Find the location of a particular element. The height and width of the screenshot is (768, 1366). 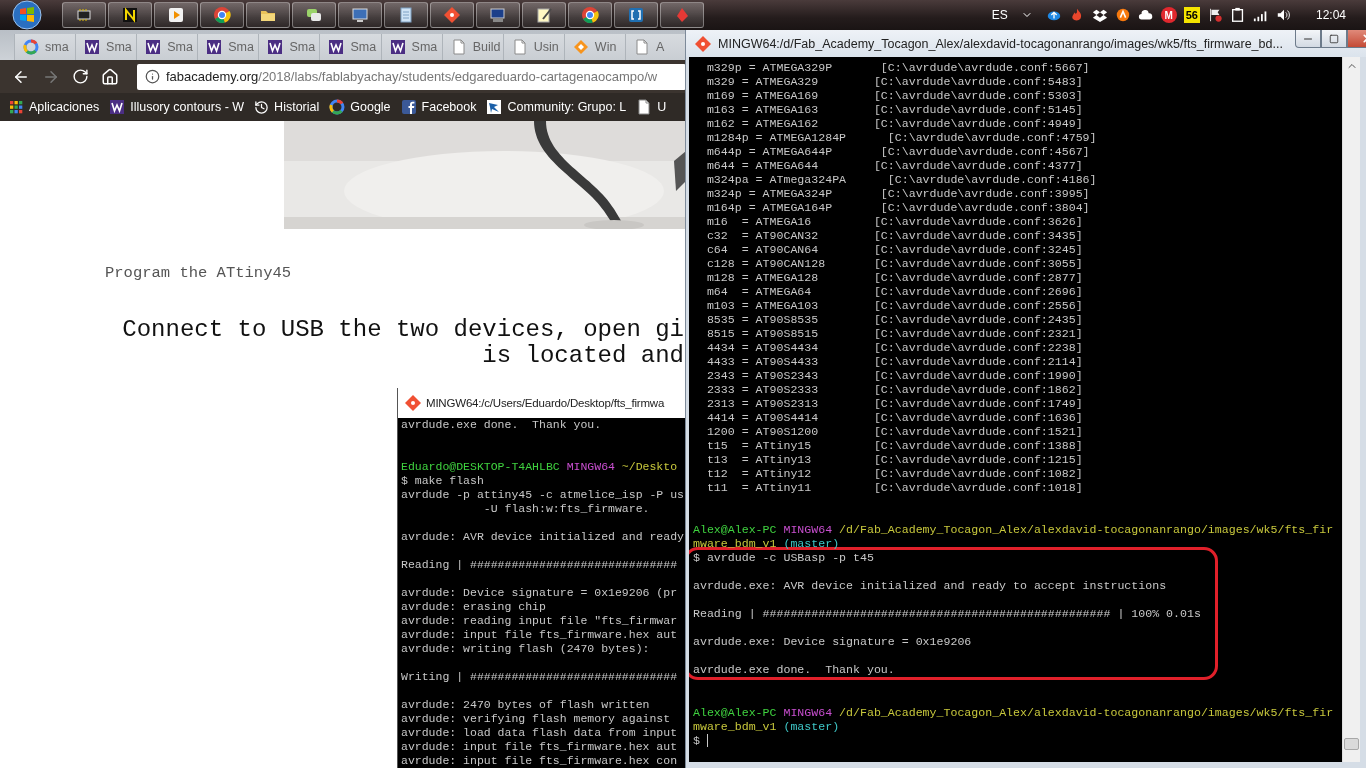

terminal-line: avrdude: reading input file "fts_firmwar is located at coordinates (539, 621).